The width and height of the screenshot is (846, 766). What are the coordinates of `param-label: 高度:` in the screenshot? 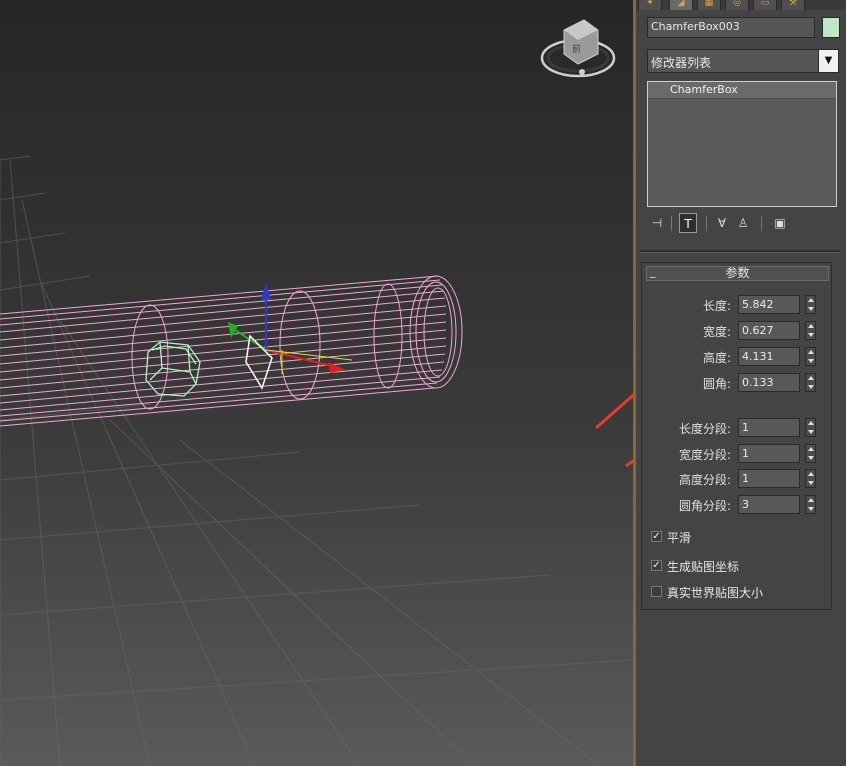 It's located at (716, 358).